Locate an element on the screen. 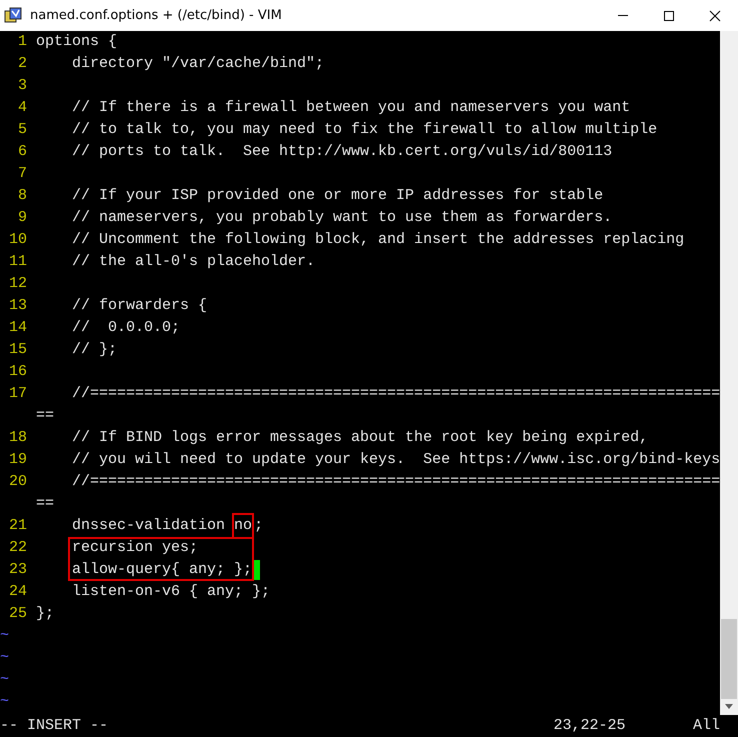  code-line: options { is located at coordinates (77, 42).